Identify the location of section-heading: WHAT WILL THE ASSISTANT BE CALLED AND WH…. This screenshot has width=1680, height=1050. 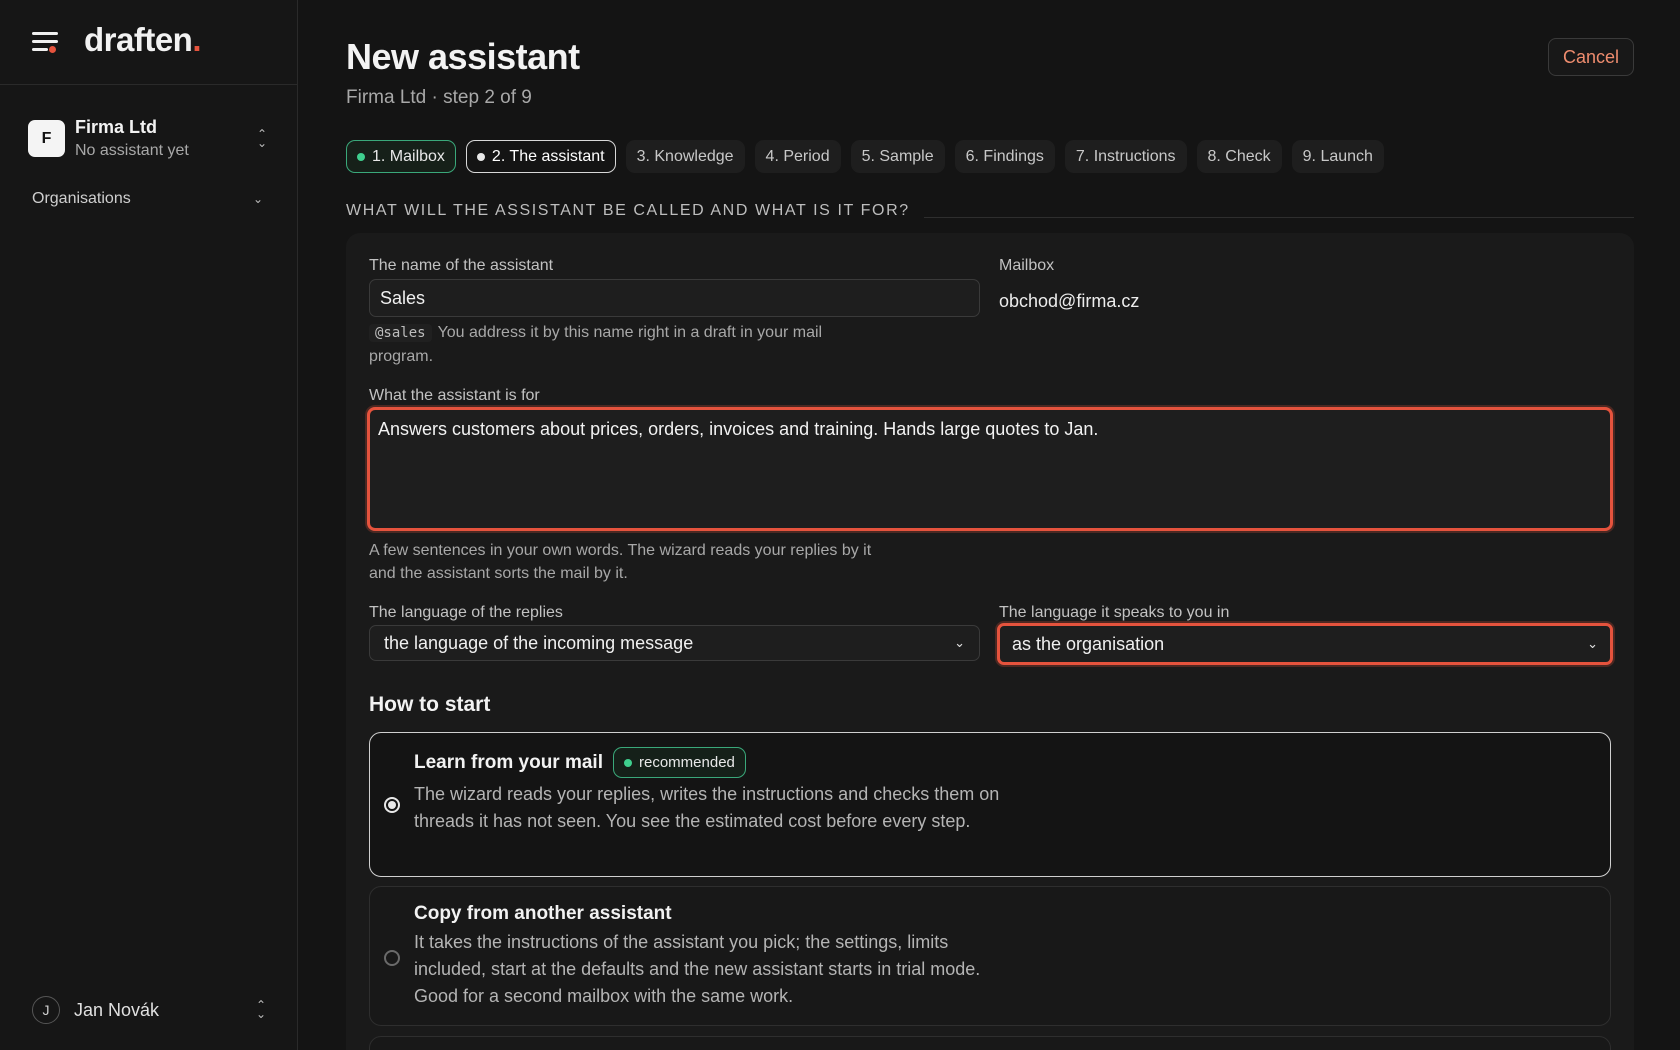
(990, 211).